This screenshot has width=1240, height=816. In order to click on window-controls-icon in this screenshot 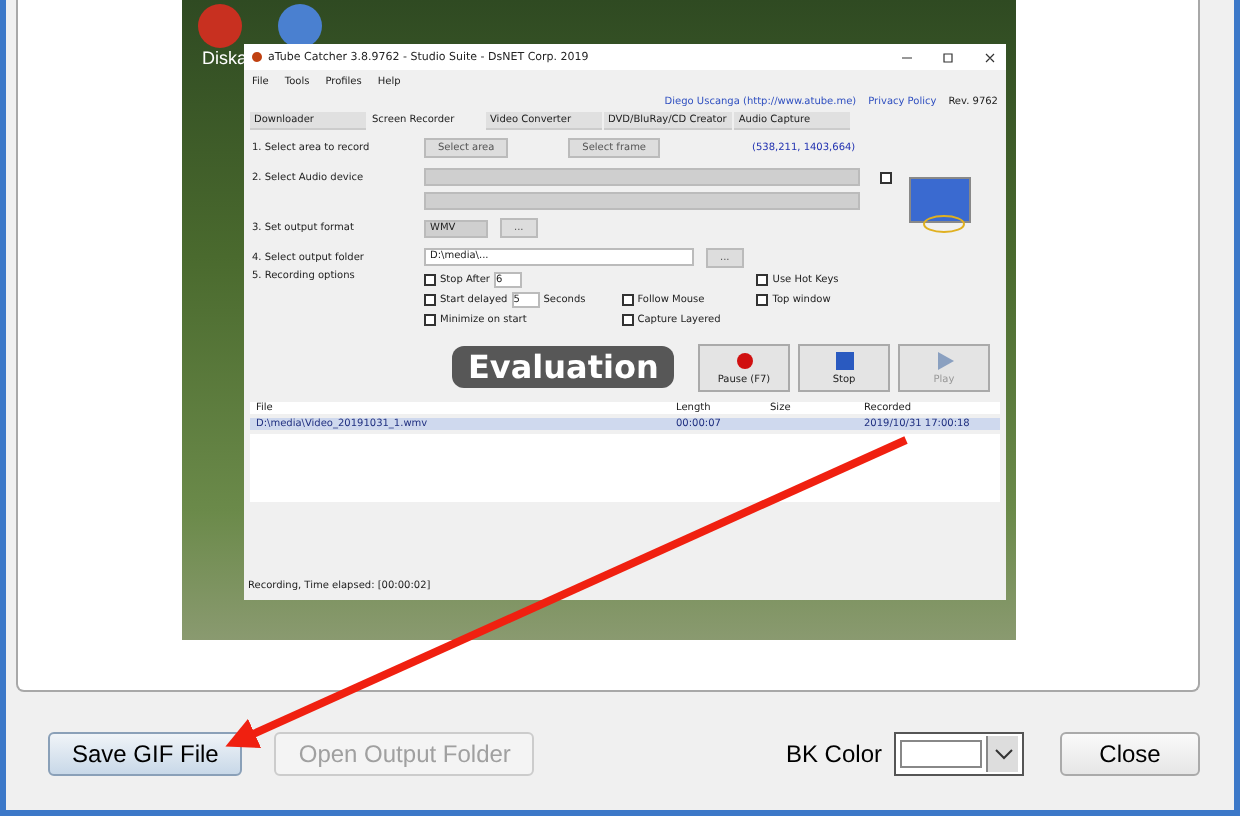, I will do `click(948, 57)`.